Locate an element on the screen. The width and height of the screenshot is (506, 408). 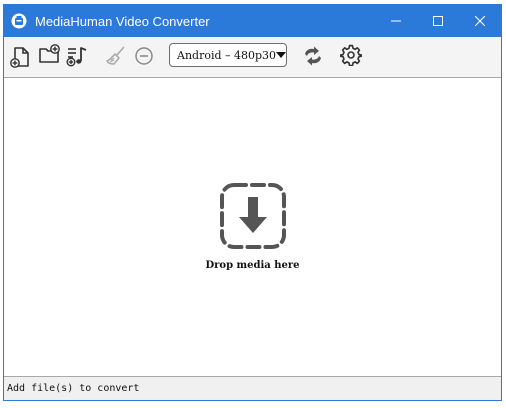
add-file-button is located at coordinates (20, 57).